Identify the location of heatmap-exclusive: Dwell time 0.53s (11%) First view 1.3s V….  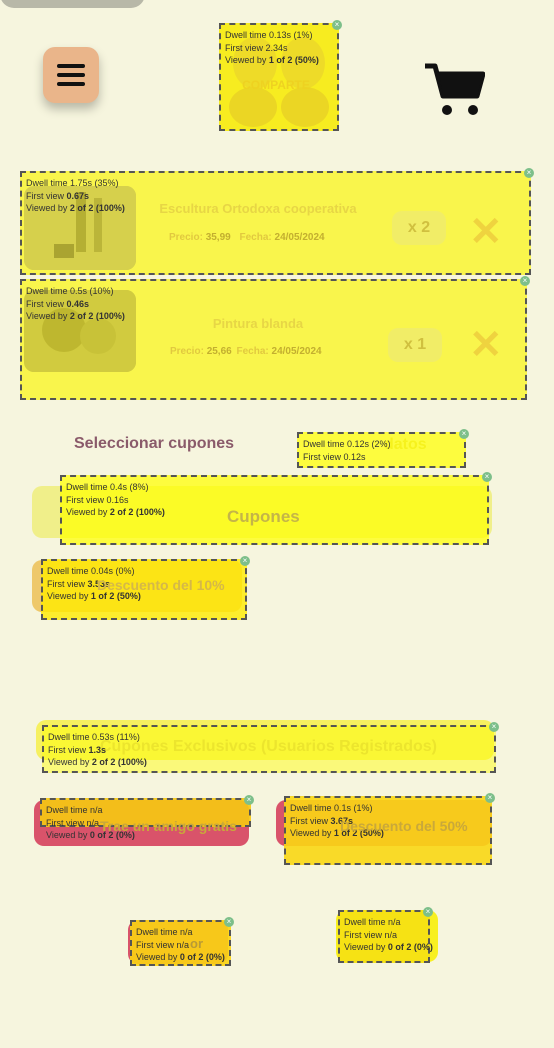
(270, 747).